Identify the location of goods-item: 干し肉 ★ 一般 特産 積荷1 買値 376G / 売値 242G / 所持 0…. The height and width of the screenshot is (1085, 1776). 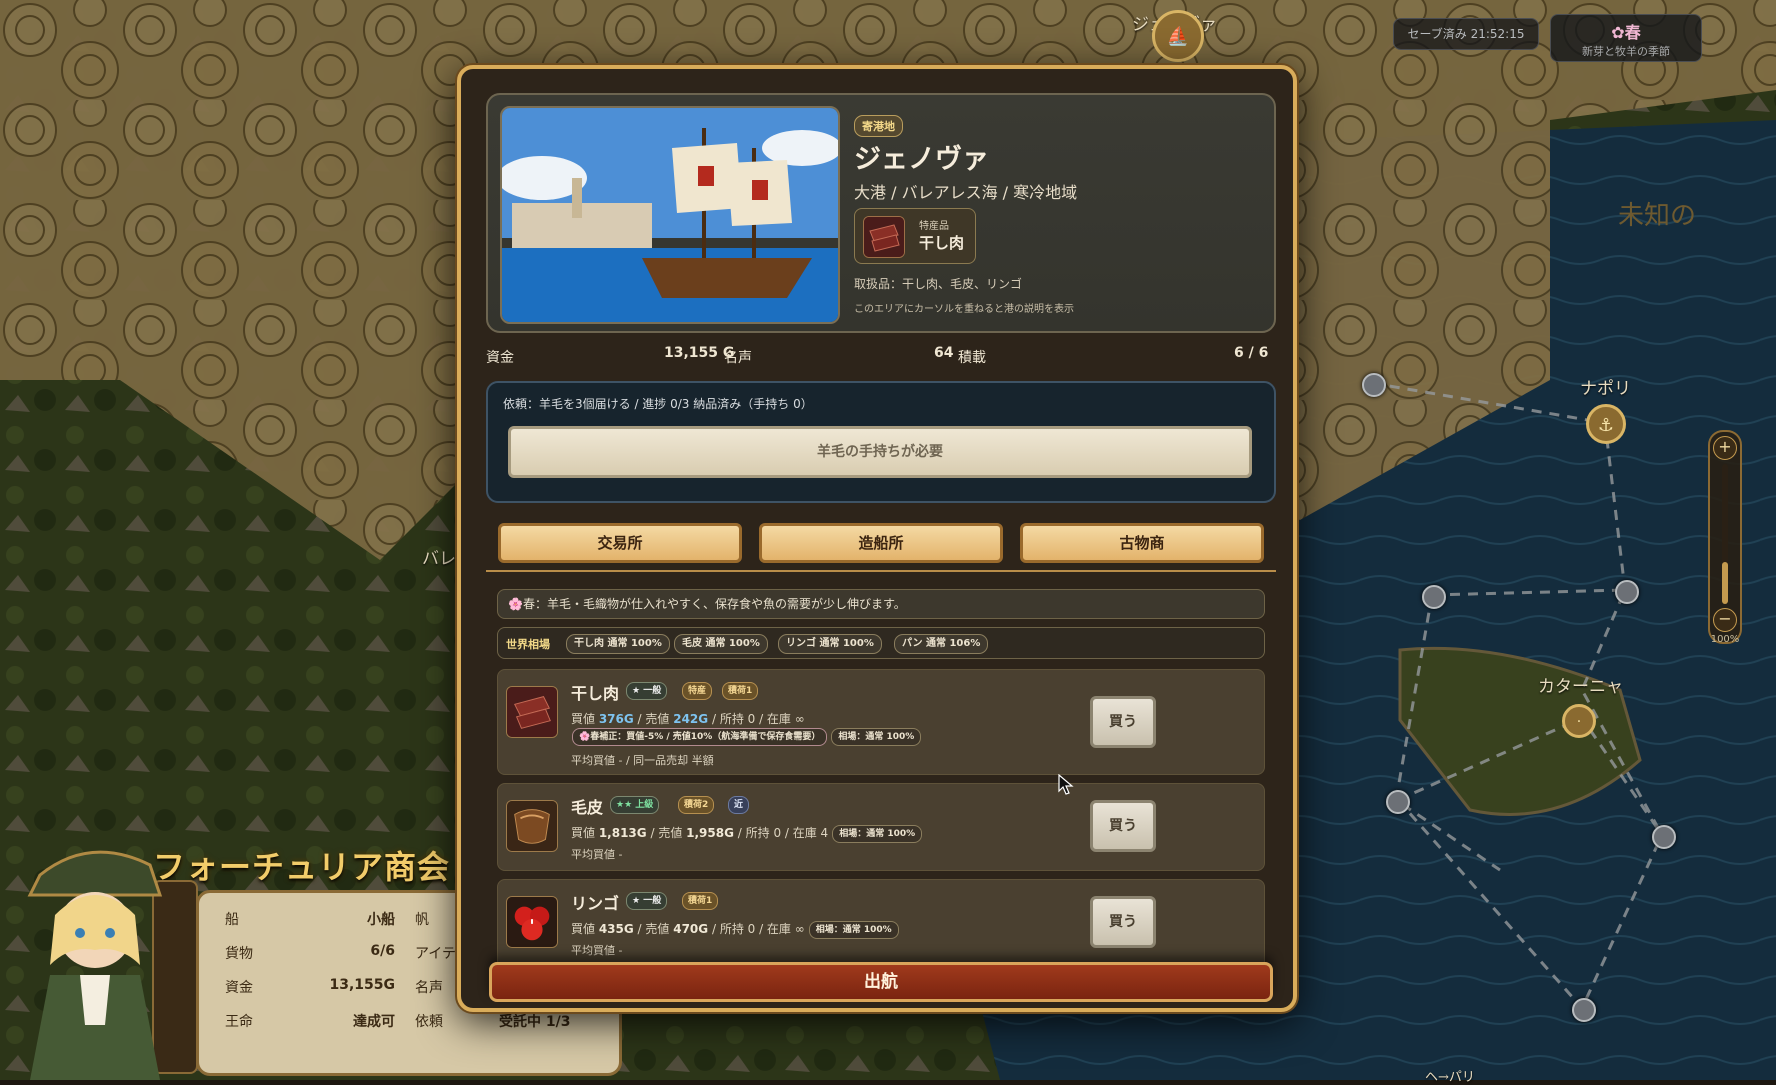
(881, 722).